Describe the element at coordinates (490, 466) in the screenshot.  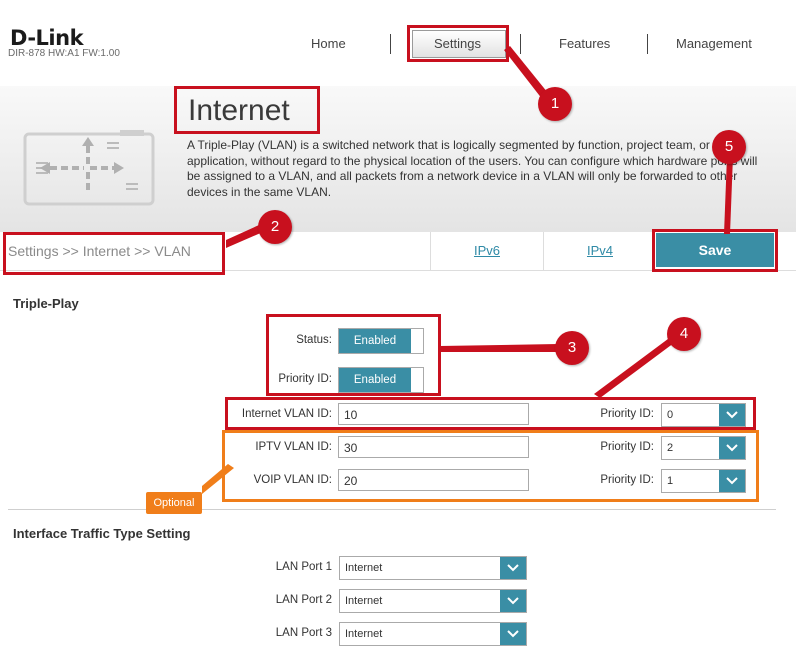
I see `callout-box-optional` at that location.